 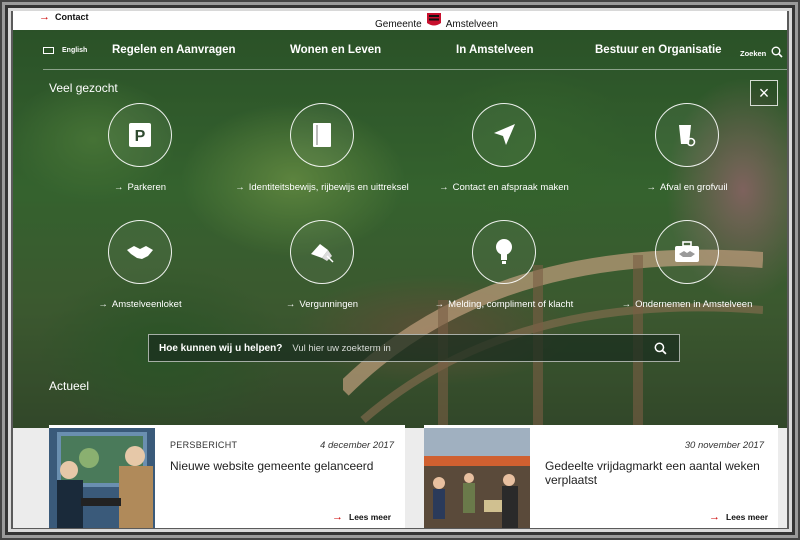 What do you see at coordinates (69, 386) in the screenshot?
I see `news-title: Actueel` at bounding box center [69, 386].